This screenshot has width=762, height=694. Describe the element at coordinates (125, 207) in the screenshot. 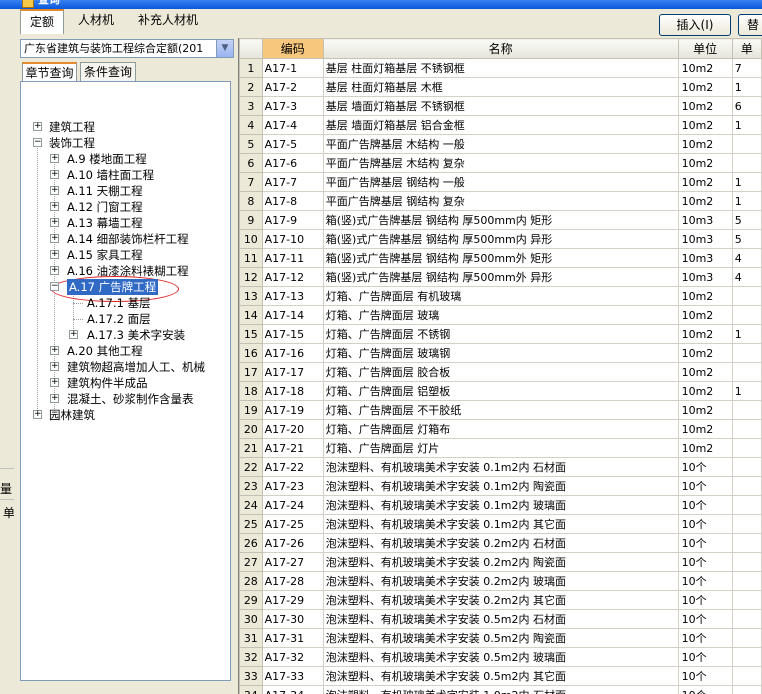

I see `tree-node: + A.12 门窗工程` at that location.